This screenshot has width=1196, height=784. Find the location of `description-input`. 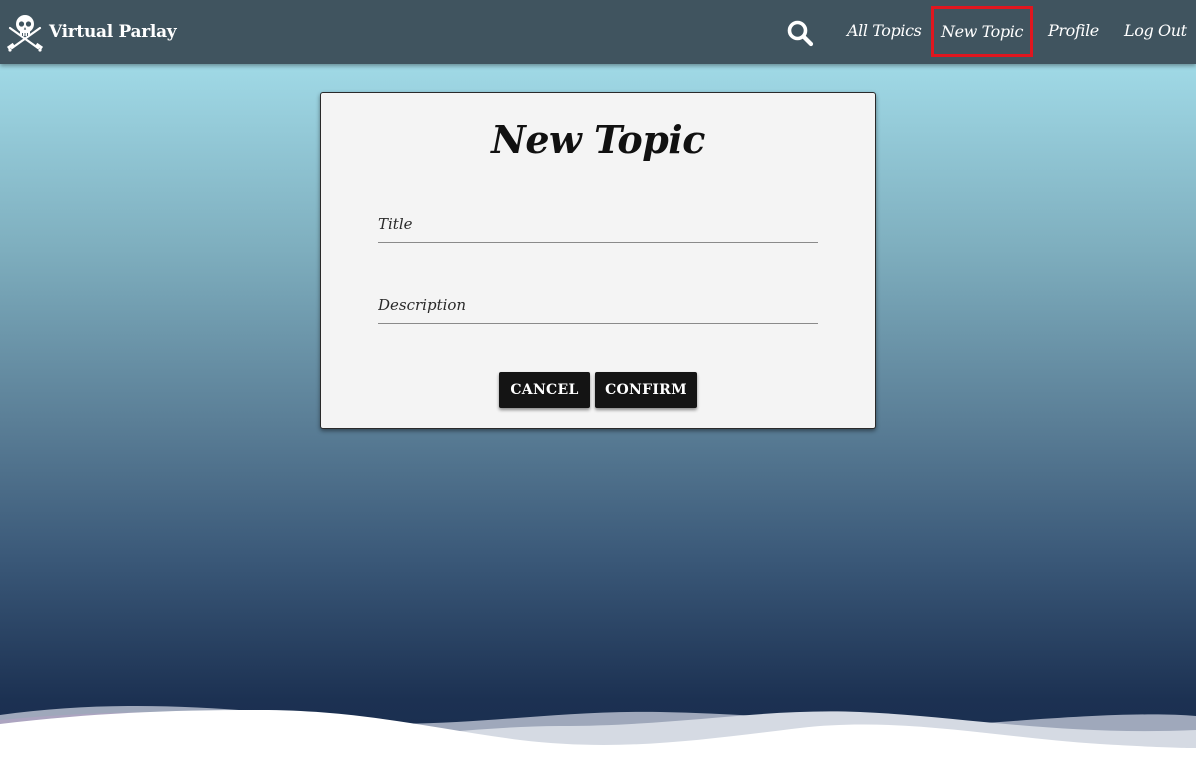

description-input is located at coordinates (598, 305).